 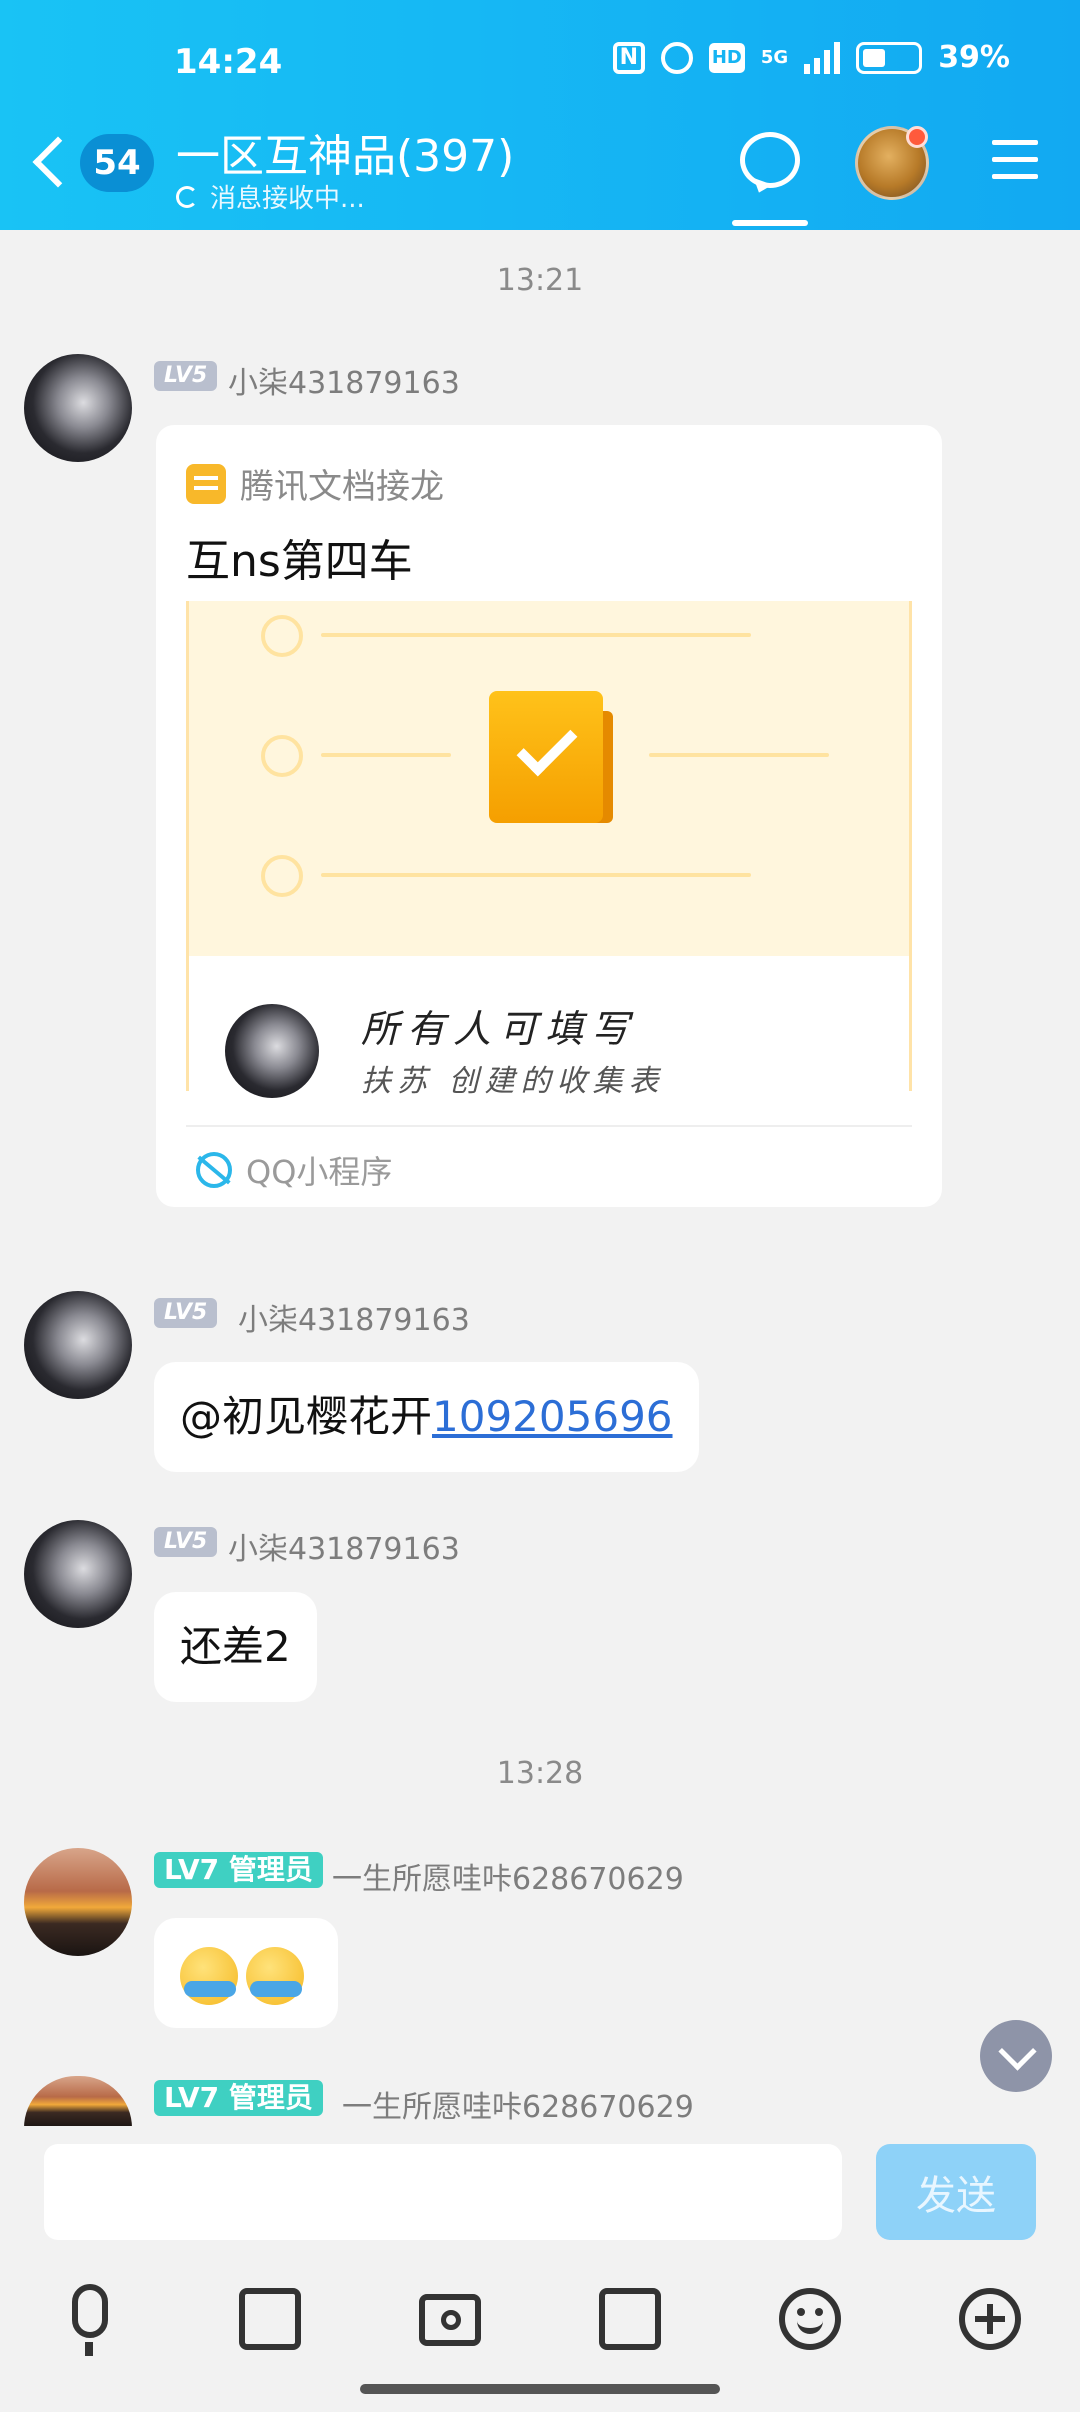 I want to click on status-time: 14:24, so click(x=228, y=62).